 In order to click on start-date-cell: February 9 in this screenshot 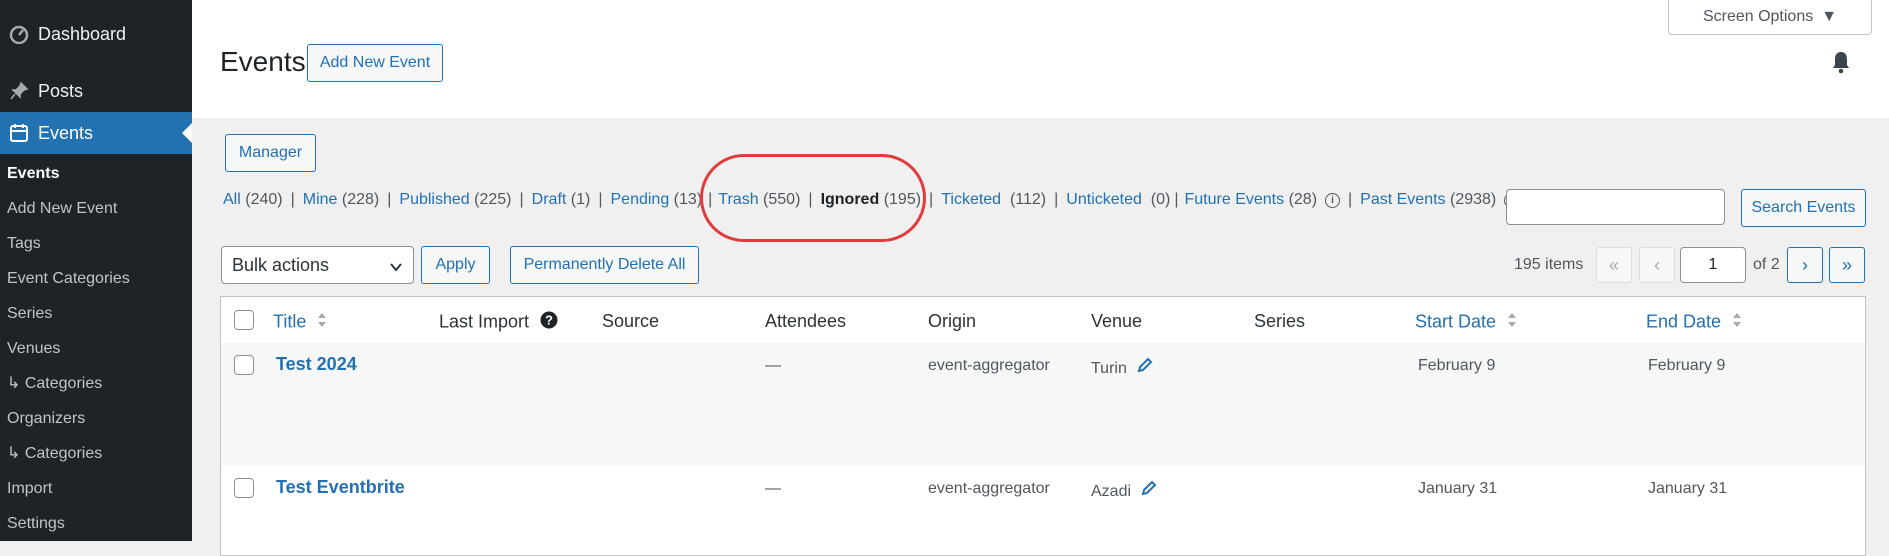, I will do `click(1457, 365)`.